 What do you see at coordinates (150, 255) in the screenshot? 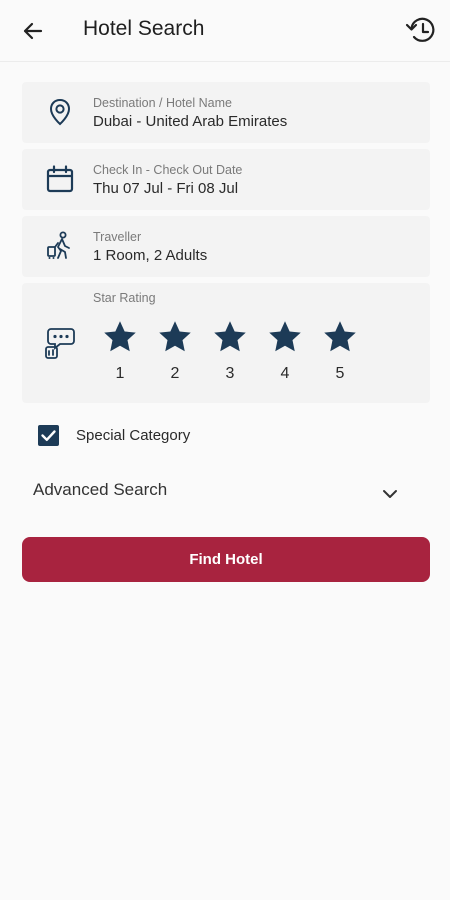
I see `traveller-value: 1 Room, 2 Adults` at bounding box center [150, 255].